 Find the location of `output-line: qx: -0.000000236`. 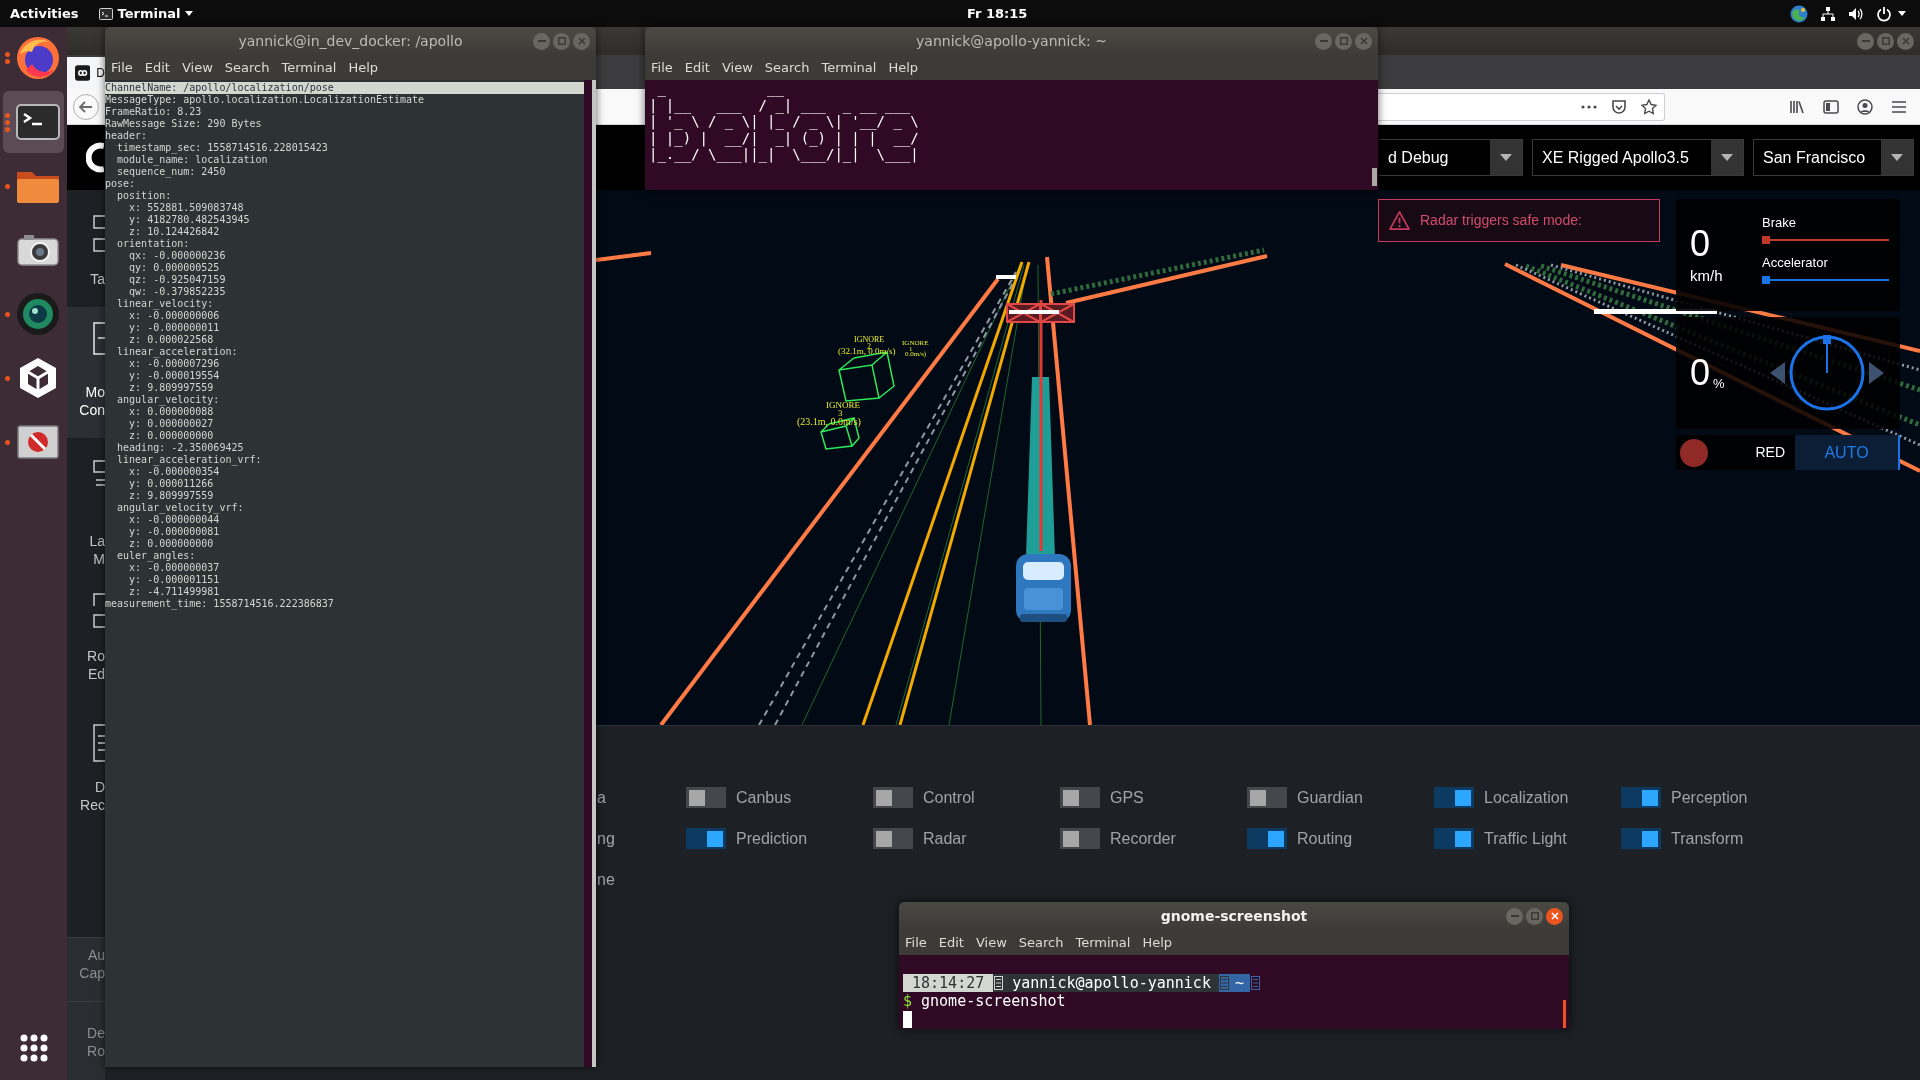

output-line: qx: -0.000000236 is located at coordinates (177, 255).